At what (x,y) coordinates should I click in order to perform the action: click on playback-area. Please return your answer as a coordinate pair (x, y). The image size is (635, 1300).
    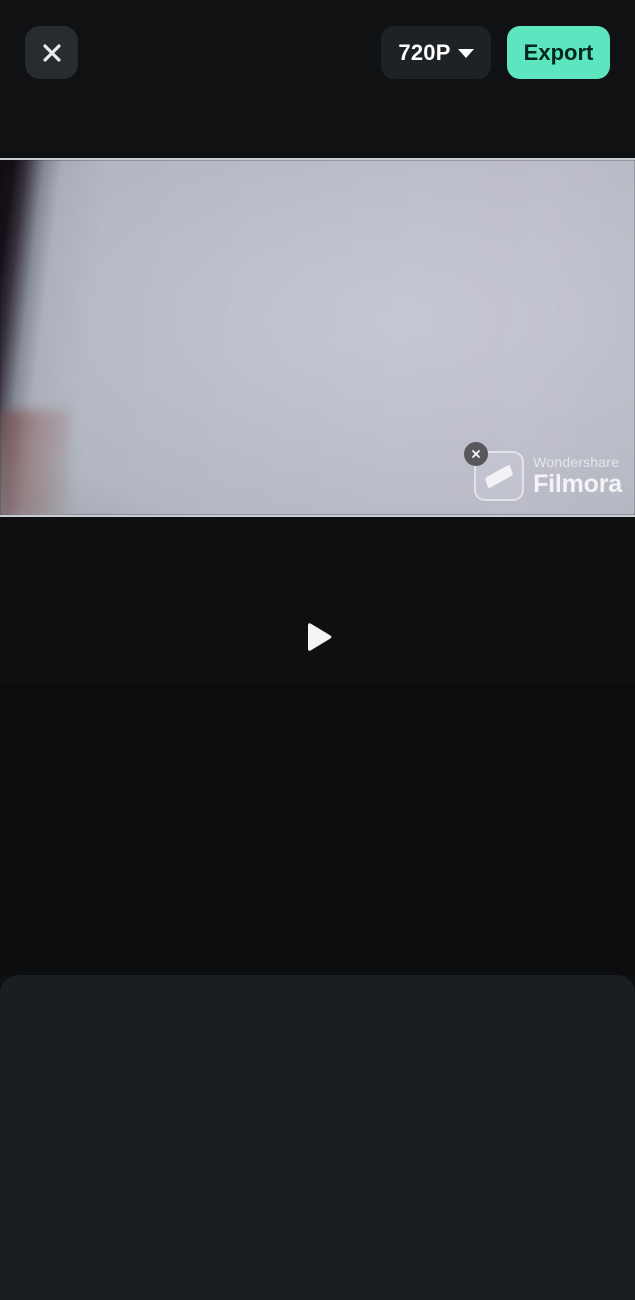
    Looking at the image, I should click on (317, 602).